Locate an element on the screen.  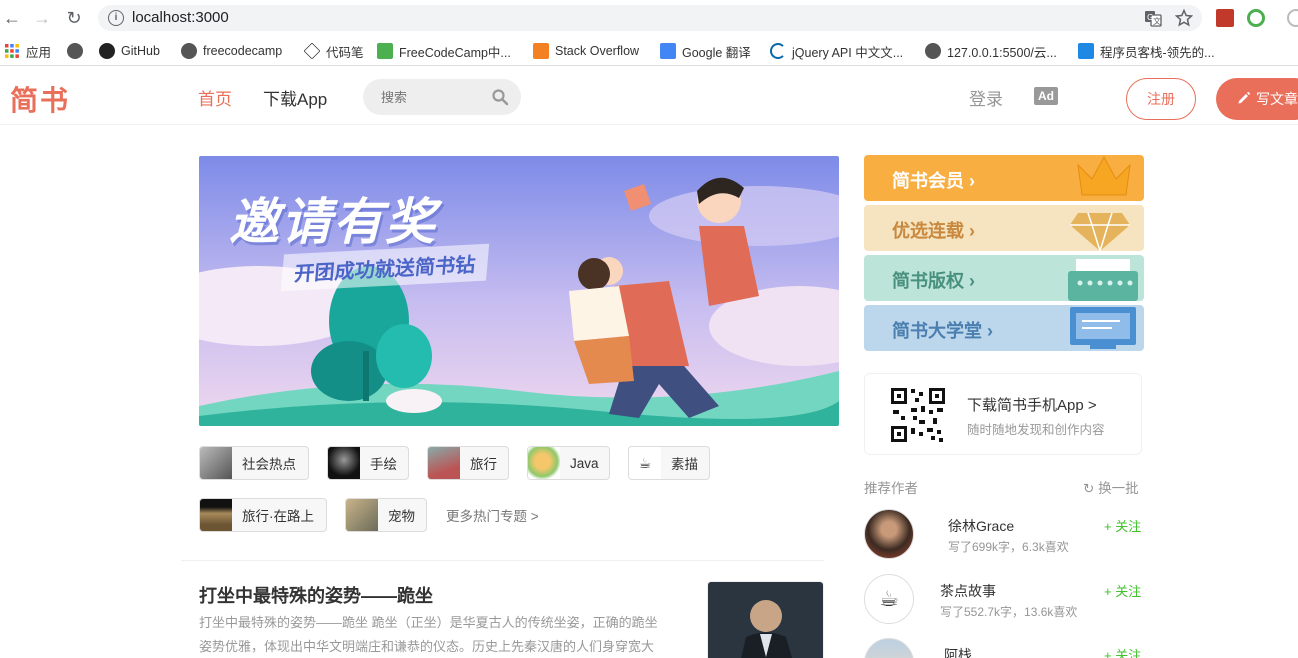
board-copyright: 简书版权 › is located at coordinates (1004, 278).